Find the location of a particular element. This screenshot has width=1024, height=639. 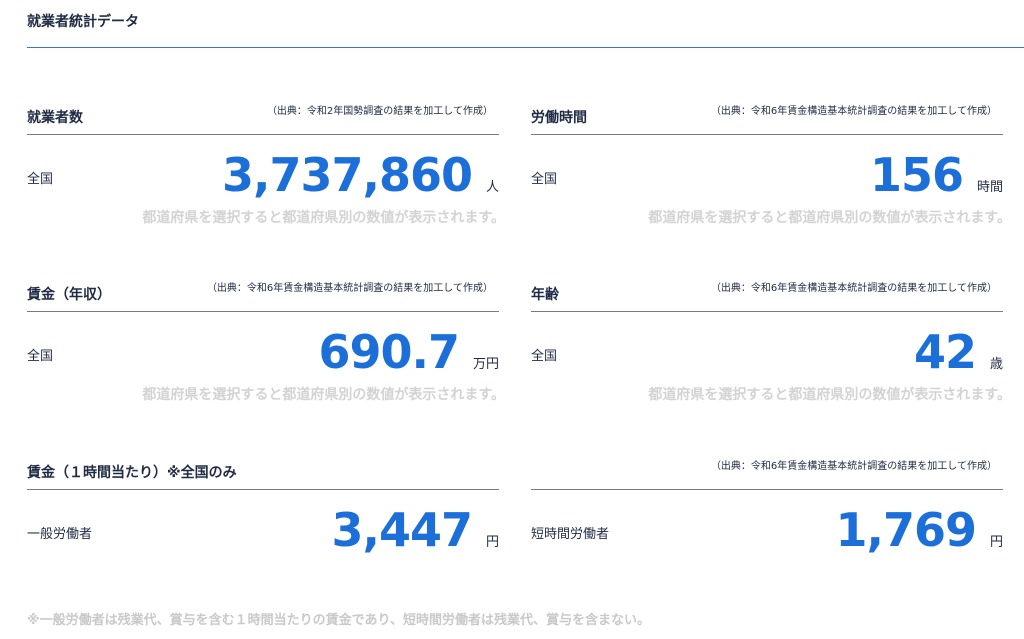

value-group: 3,737,860 人 is located at coordinates (360, 176).